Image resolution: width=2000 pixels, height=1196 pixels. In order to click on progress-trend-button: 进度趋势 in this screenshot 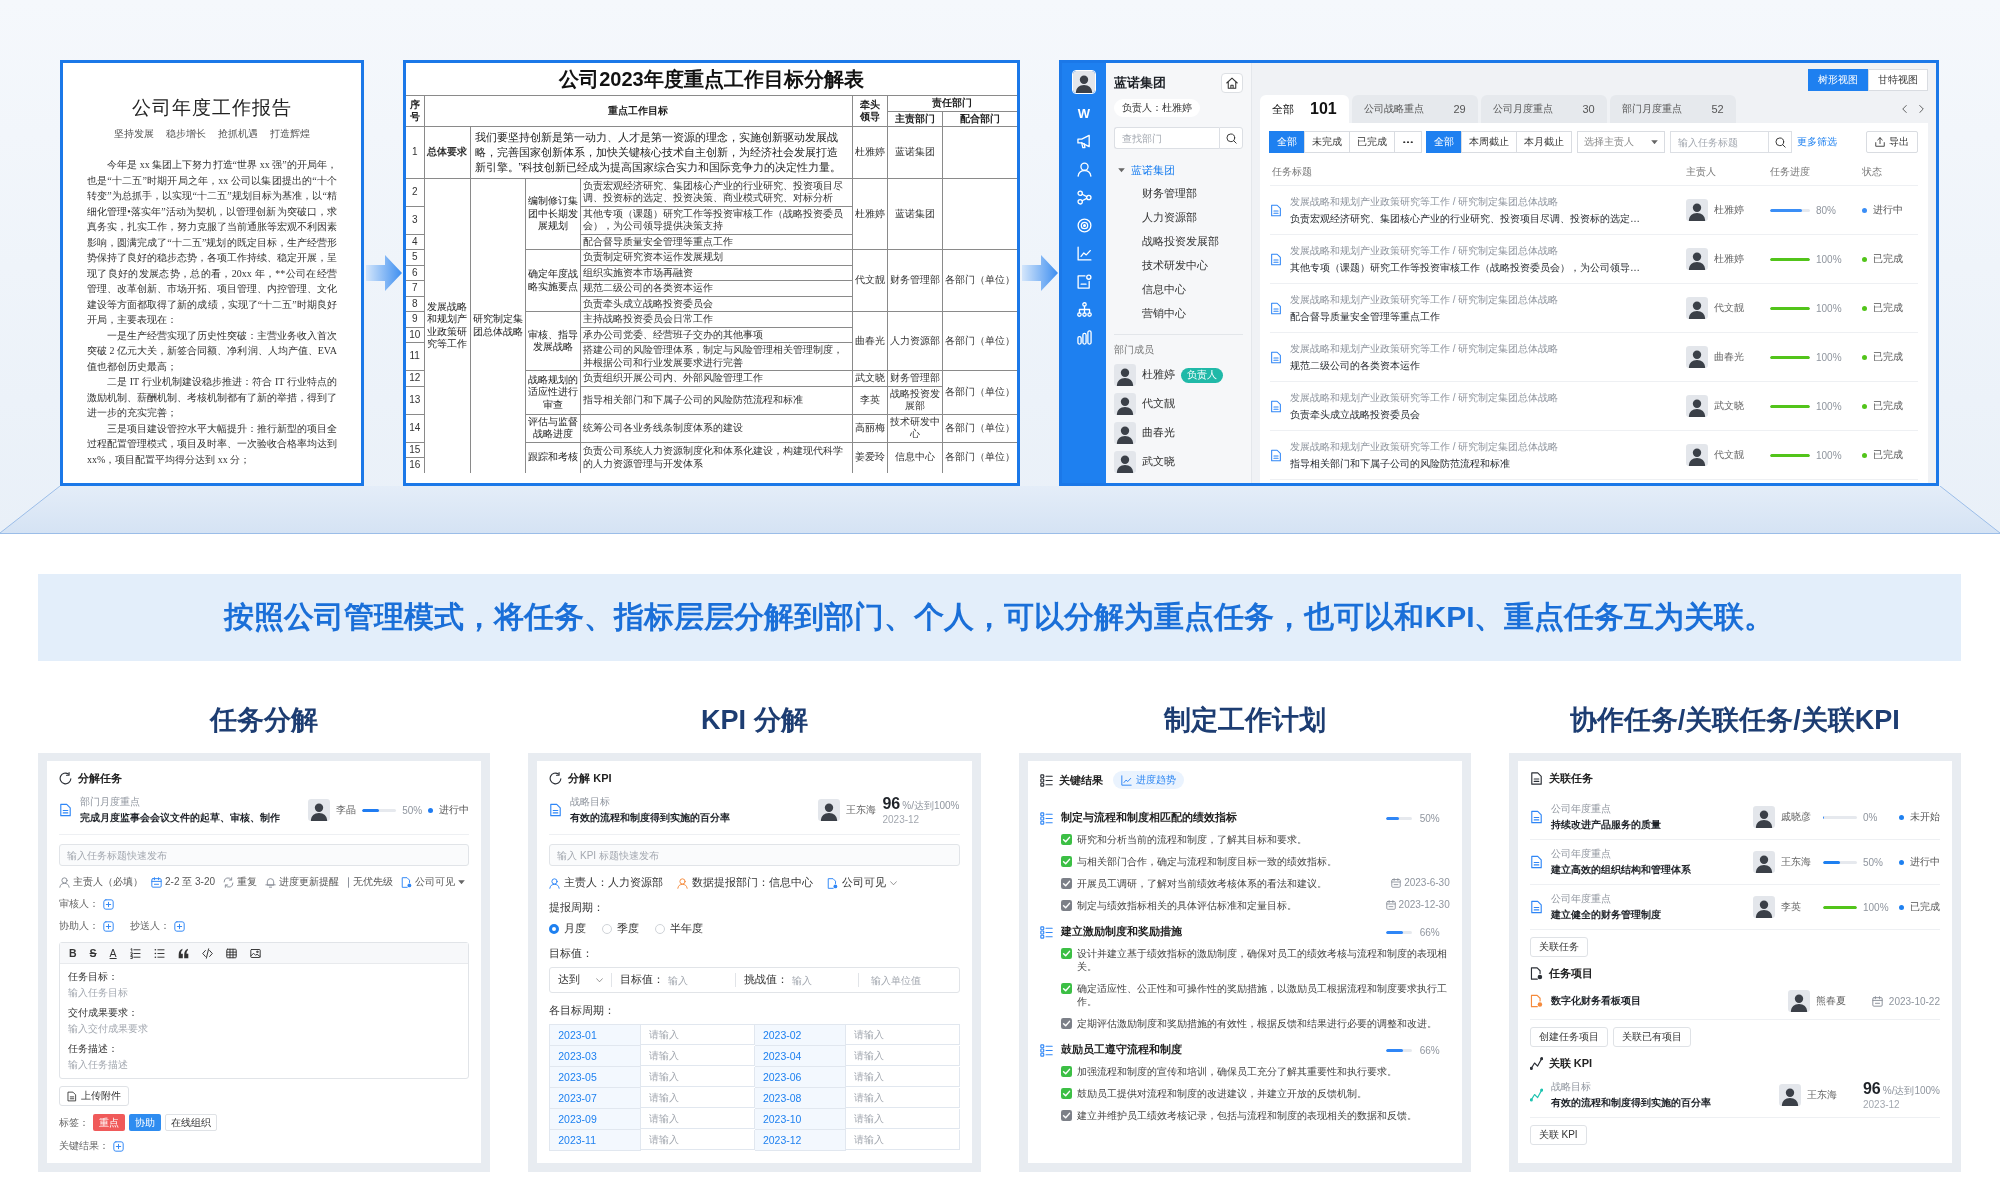, I will do `click(1148, 780)`.